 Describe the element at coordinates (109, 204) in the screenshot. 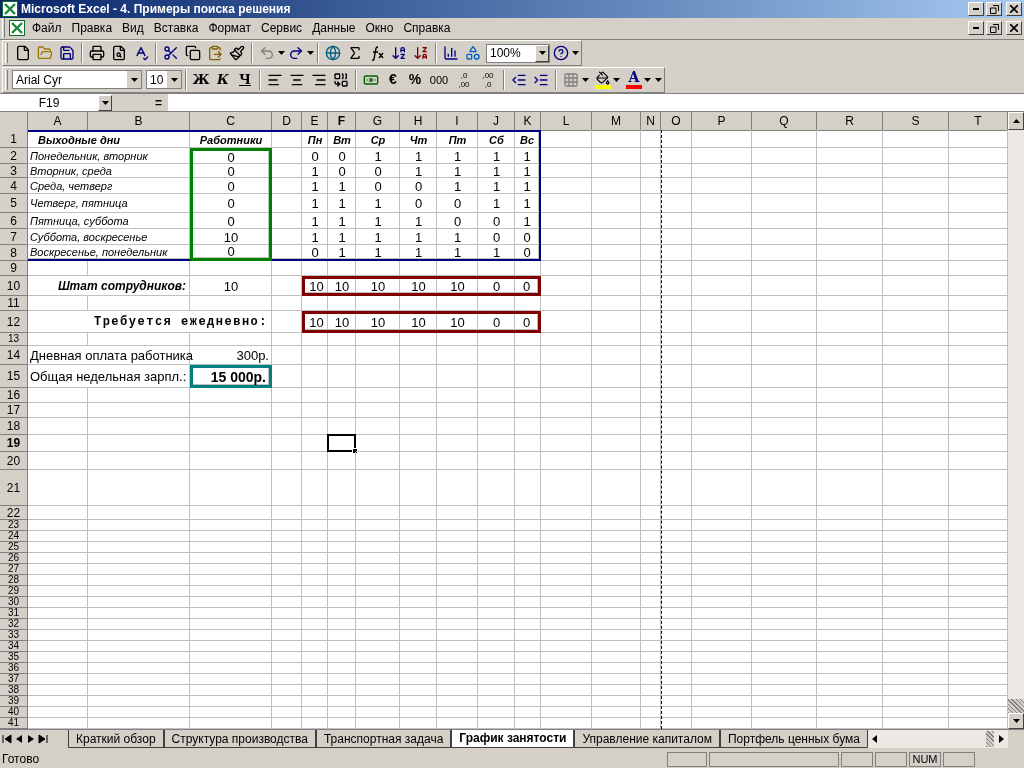

I see `table-cell: Четверг, пятница` at that location.